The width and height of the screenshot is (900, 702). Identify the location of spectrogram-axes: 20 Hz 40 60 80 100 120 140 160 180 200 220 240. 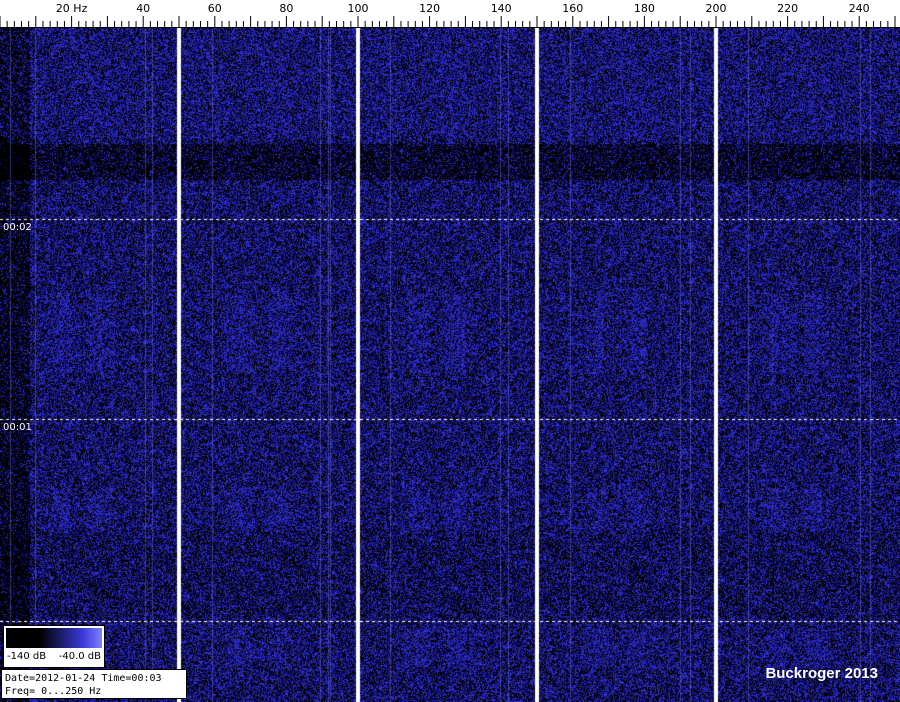
(450, 14).